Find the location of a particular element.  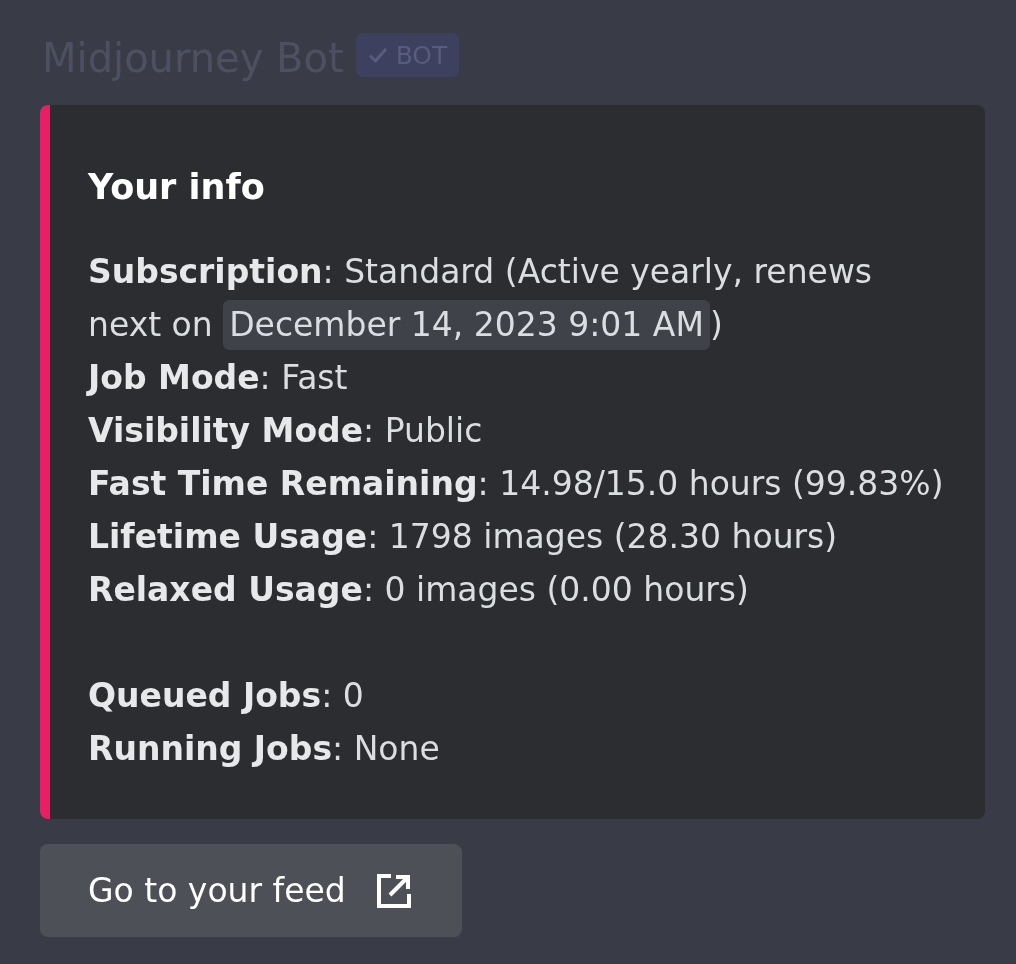

timestamp: December 14, 2023 9:01 AM is located at coordinates (466, 324).